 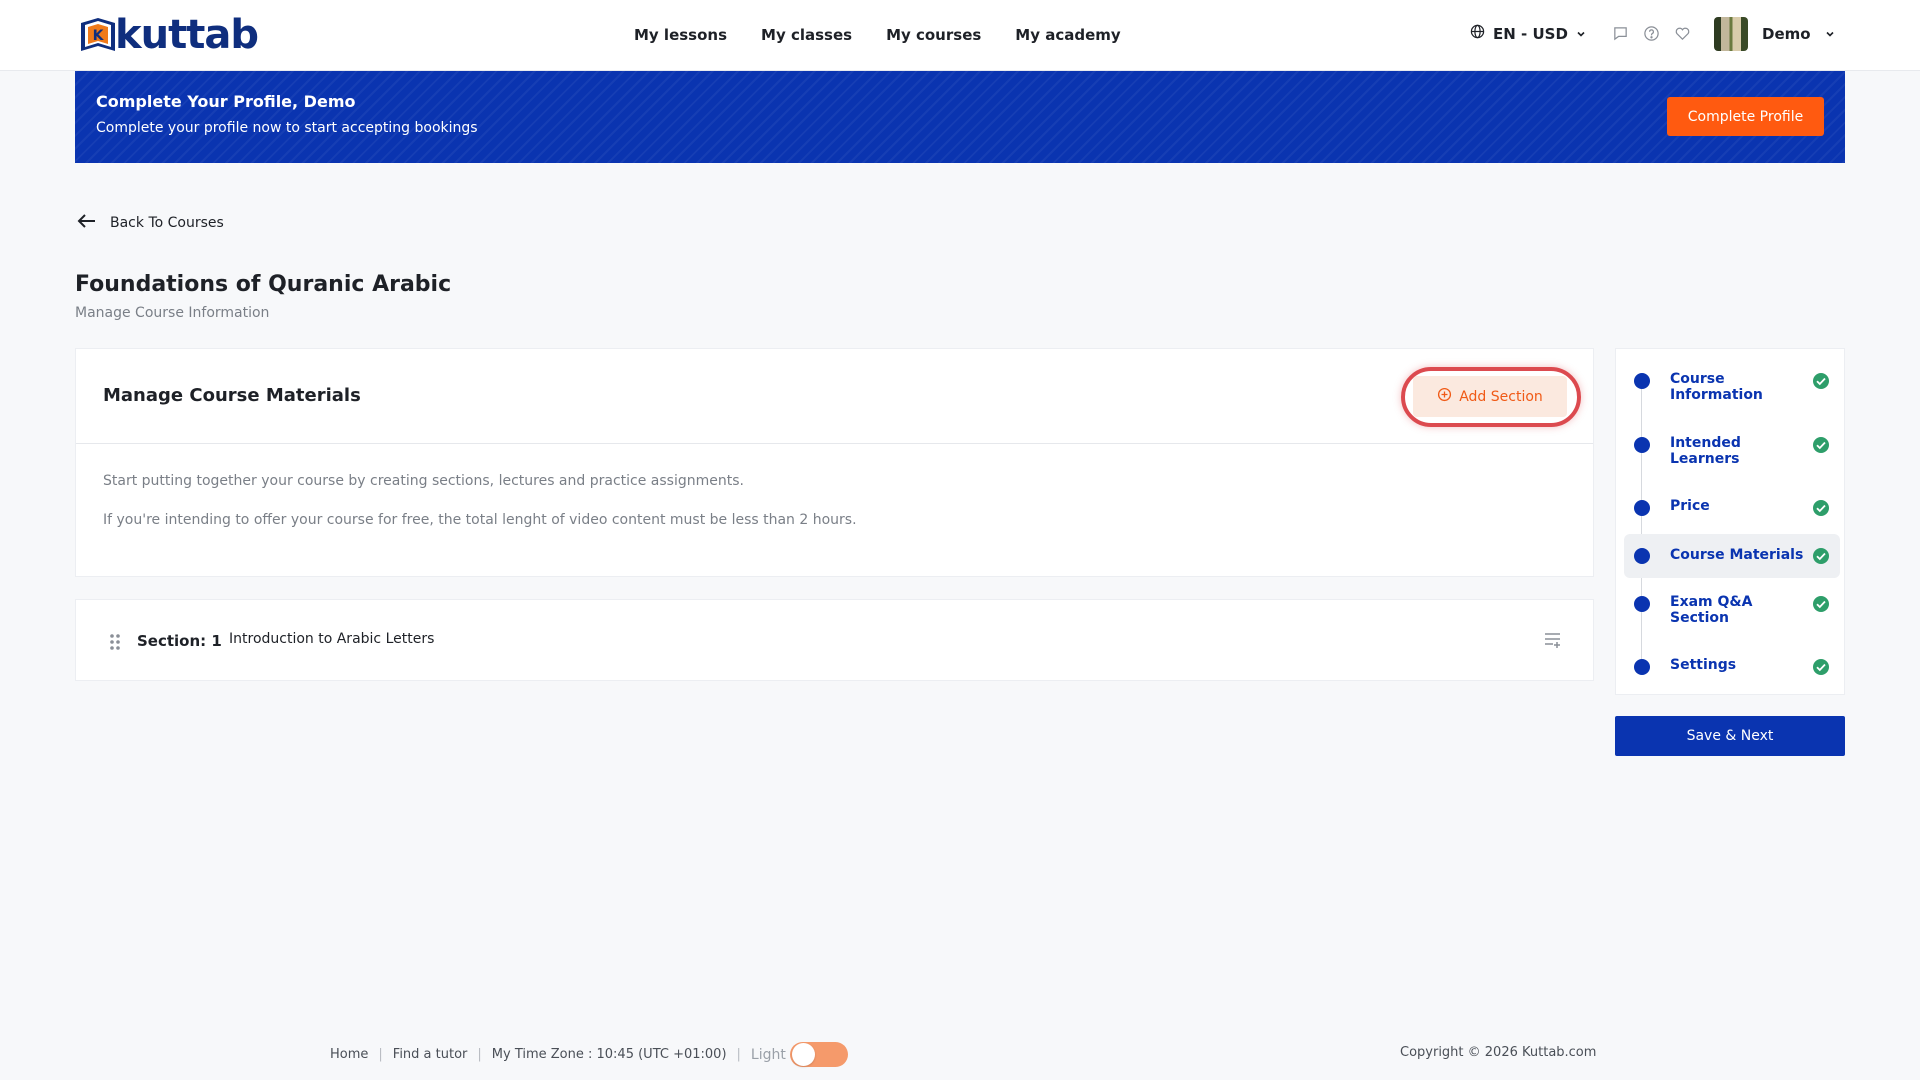 What do you see at coordinates (430, 1054) in the screenshot?
I see `footer-find-tutor-link: Find a tutor` at bounding box center [430, 1054].